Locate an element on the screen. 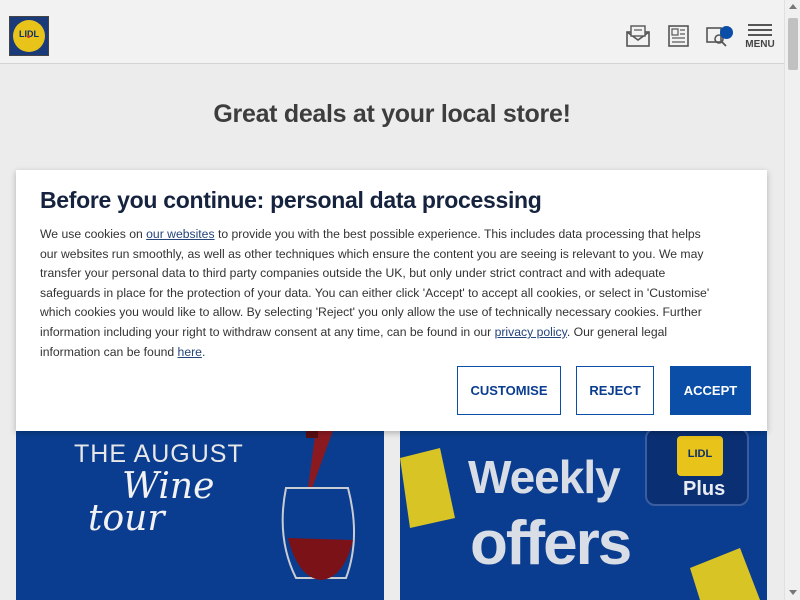 Image resolution: width=800 pixels, height=600 pixels. scroll-up-icon is located at coordinates (793, 6).